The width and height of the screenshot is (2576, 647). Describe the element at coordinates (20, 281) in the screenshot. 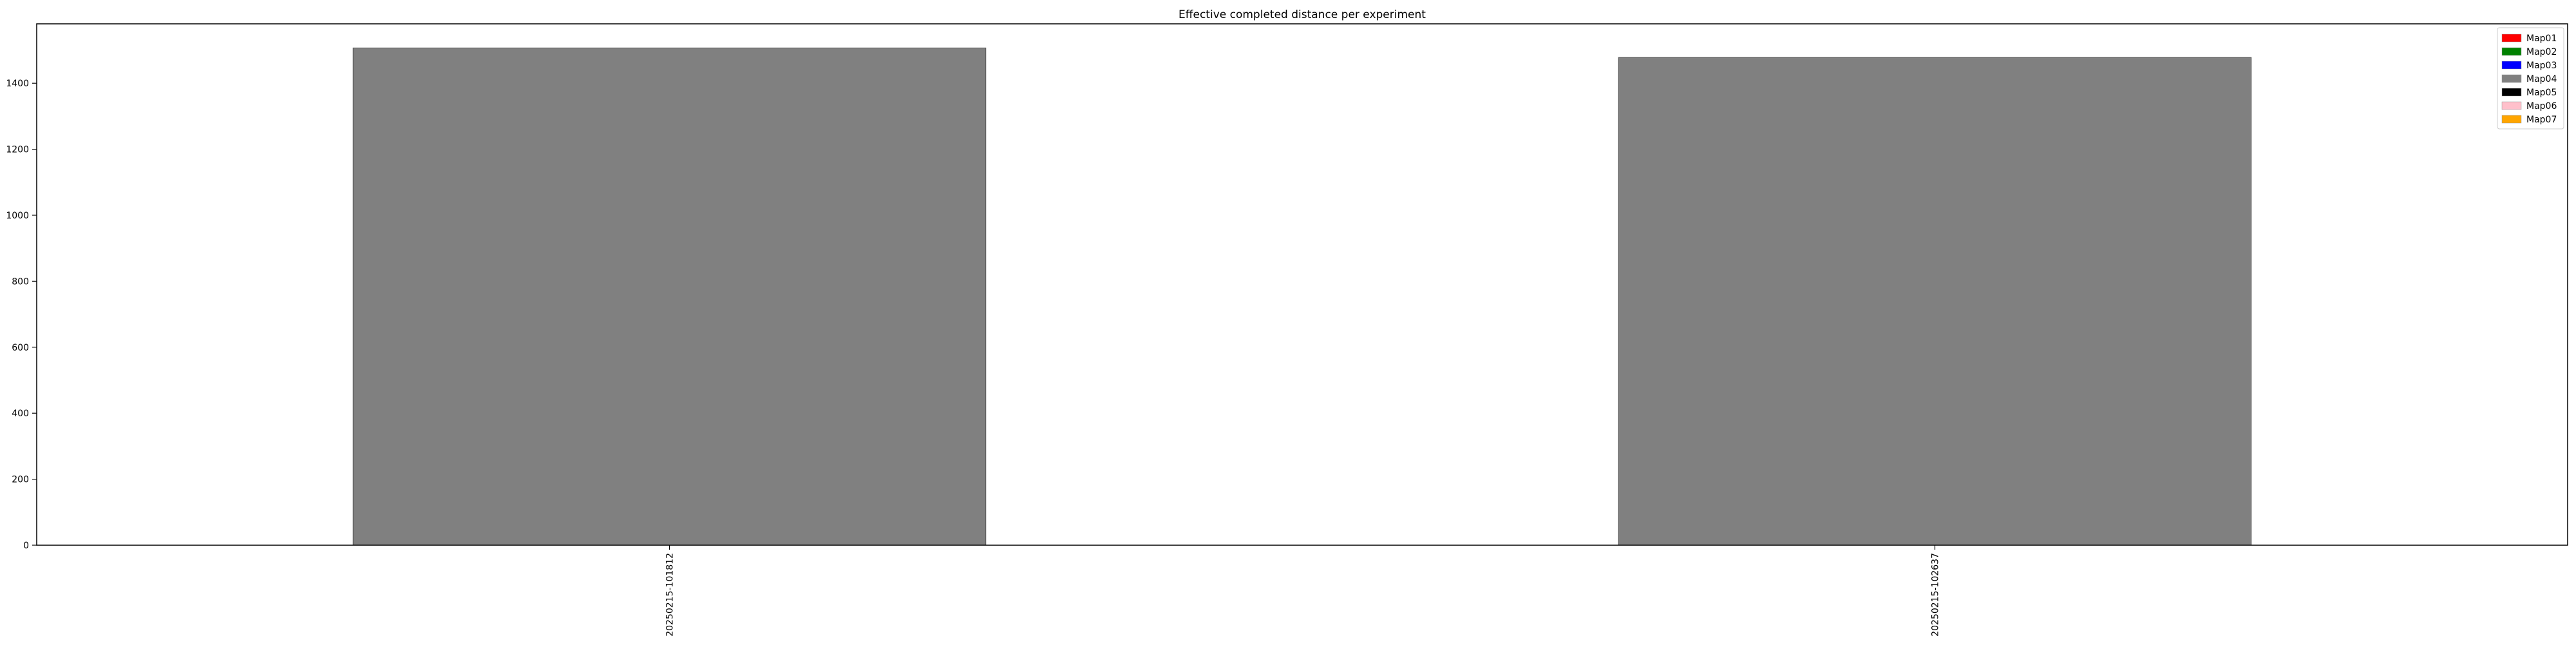

I see `y-tick-label: 800` at that location.